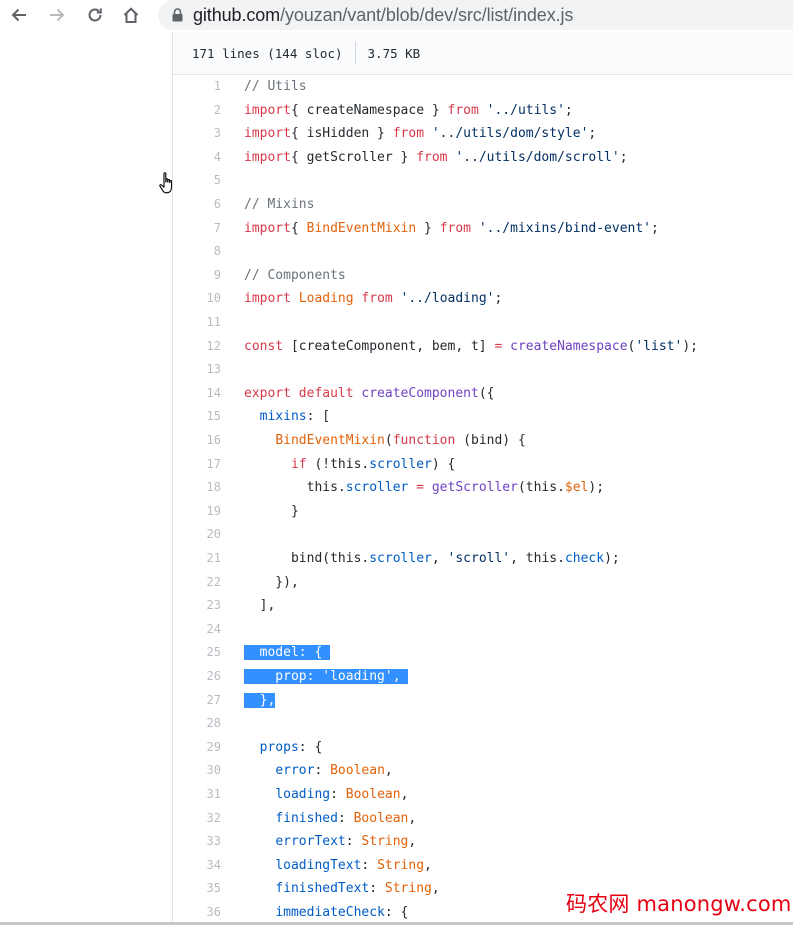 The height and width of the screenshot is (925, 793). What do you see at coordinates (197, 630) in the screenshot?
I see `line-number: 24` at bounding box center [197, 630].